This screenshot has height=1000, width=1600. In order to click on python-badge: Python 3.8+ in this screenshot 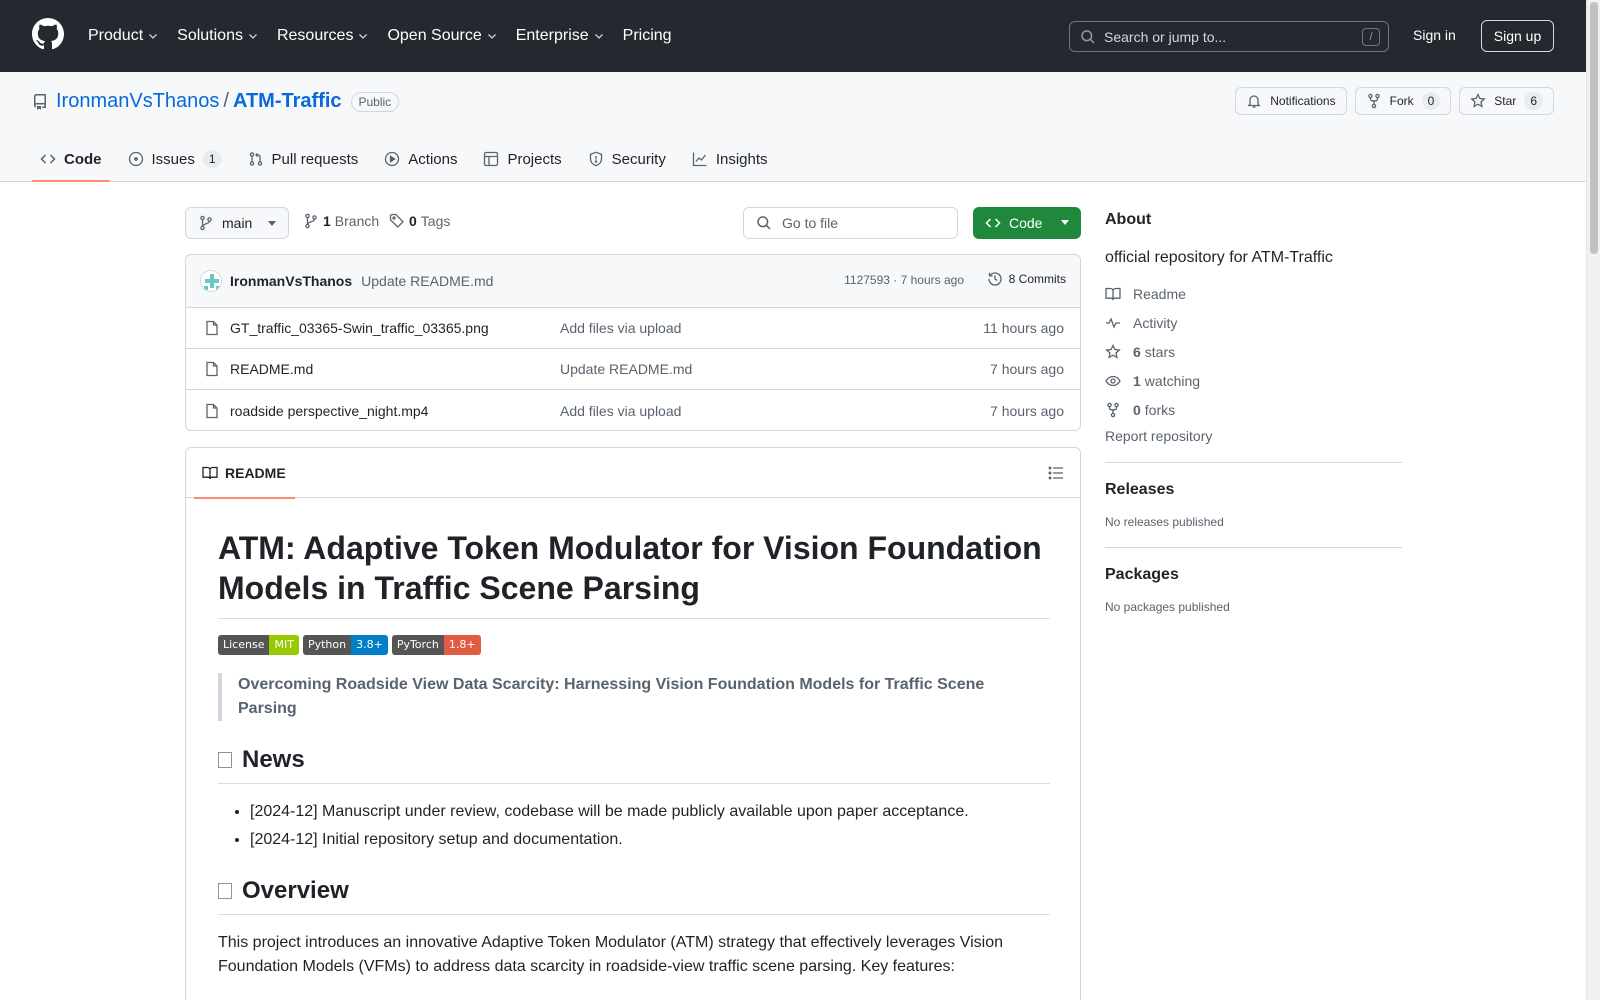, I will do `click(345, 645)`.